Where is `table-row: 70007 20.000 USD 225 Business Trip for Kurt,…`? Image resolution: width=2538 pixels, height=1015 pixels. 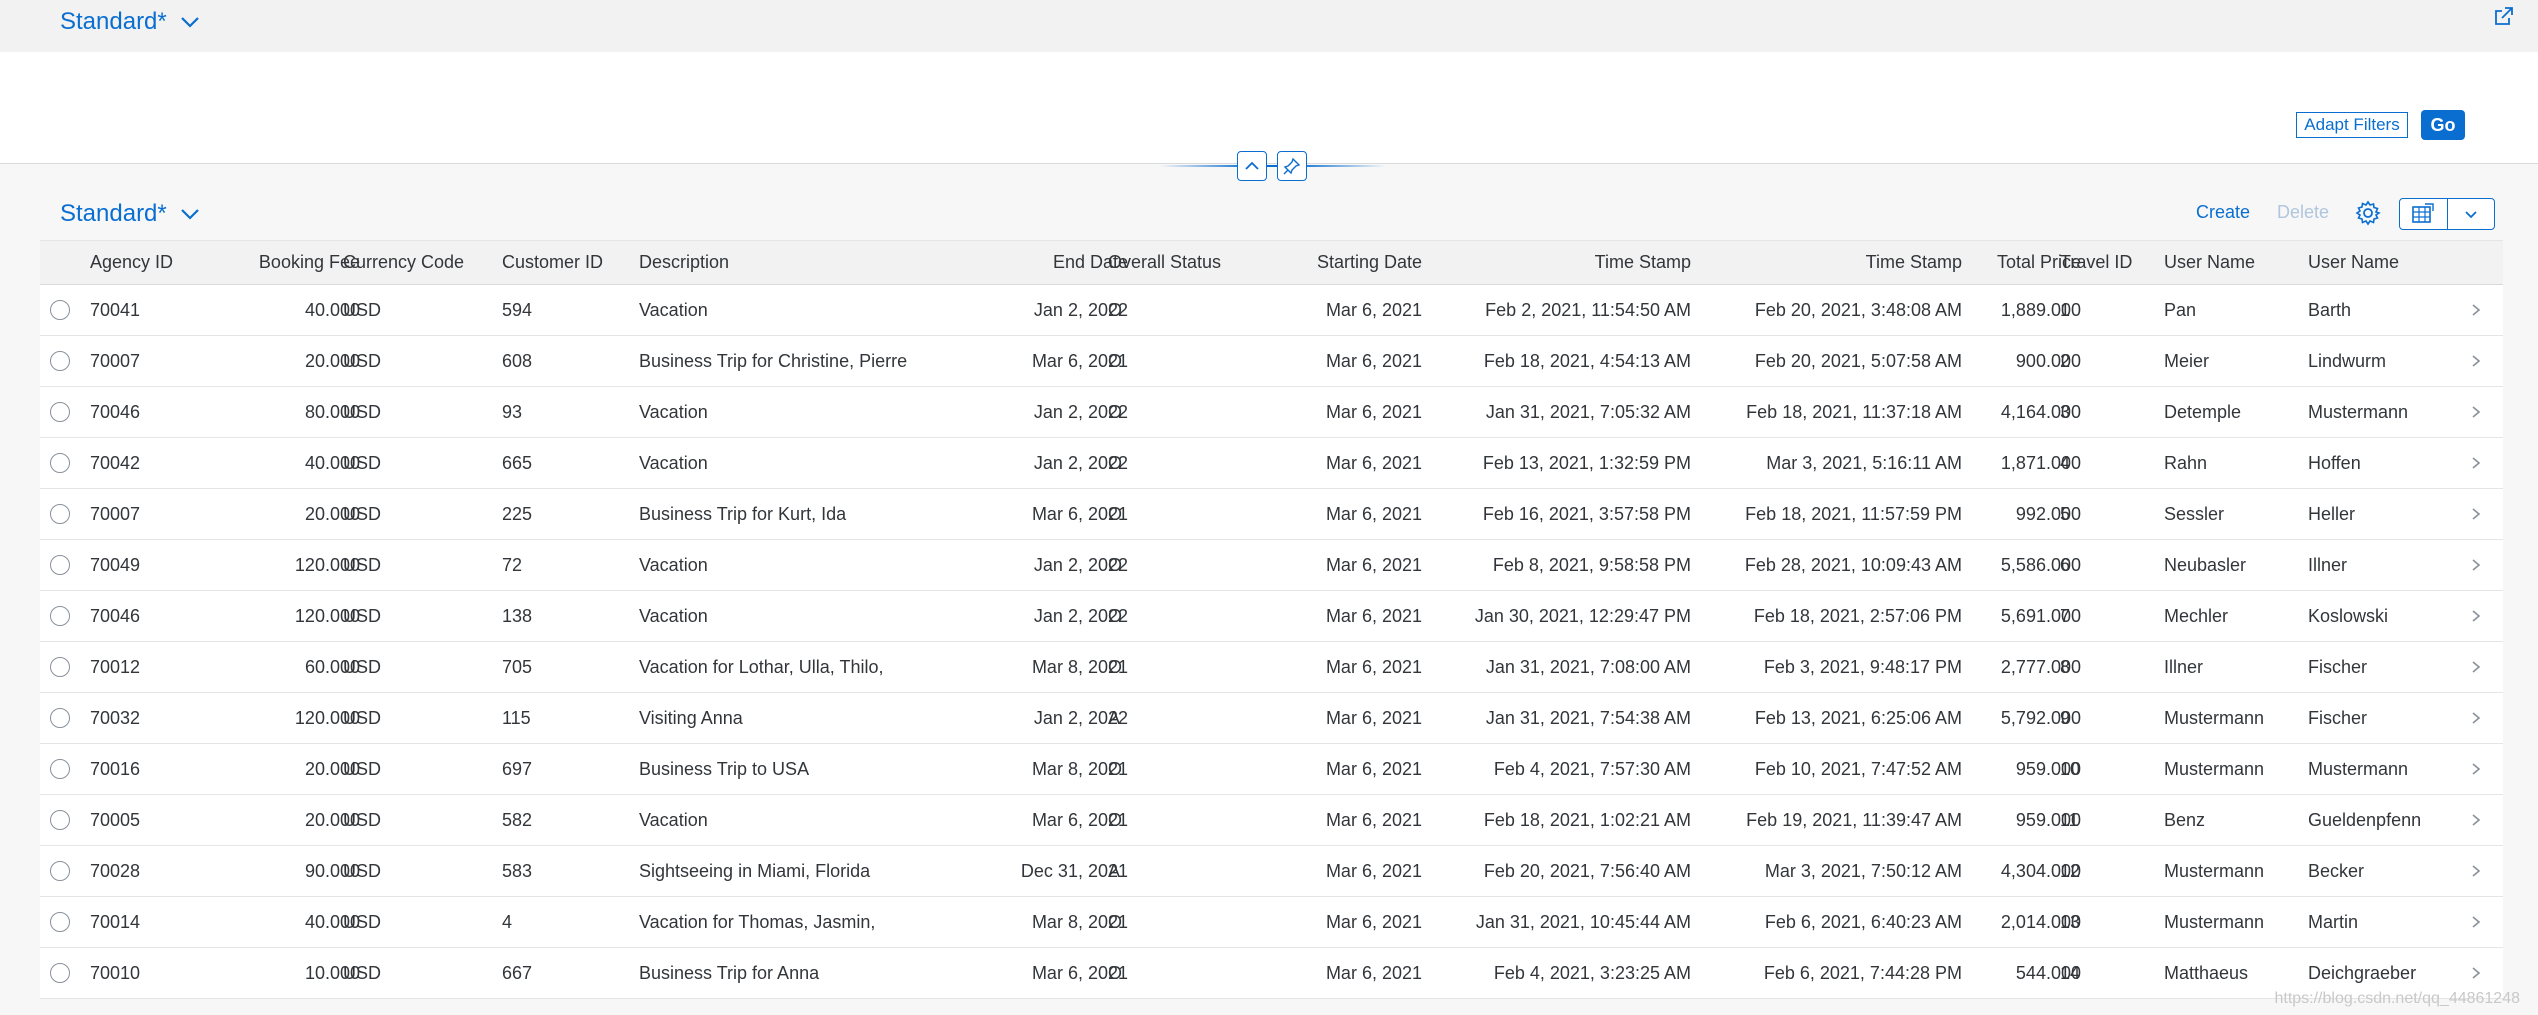 table-row: 70007 20.000 USD 225 Business Trip for Kurt,… is located at coordinates (1271, 514).